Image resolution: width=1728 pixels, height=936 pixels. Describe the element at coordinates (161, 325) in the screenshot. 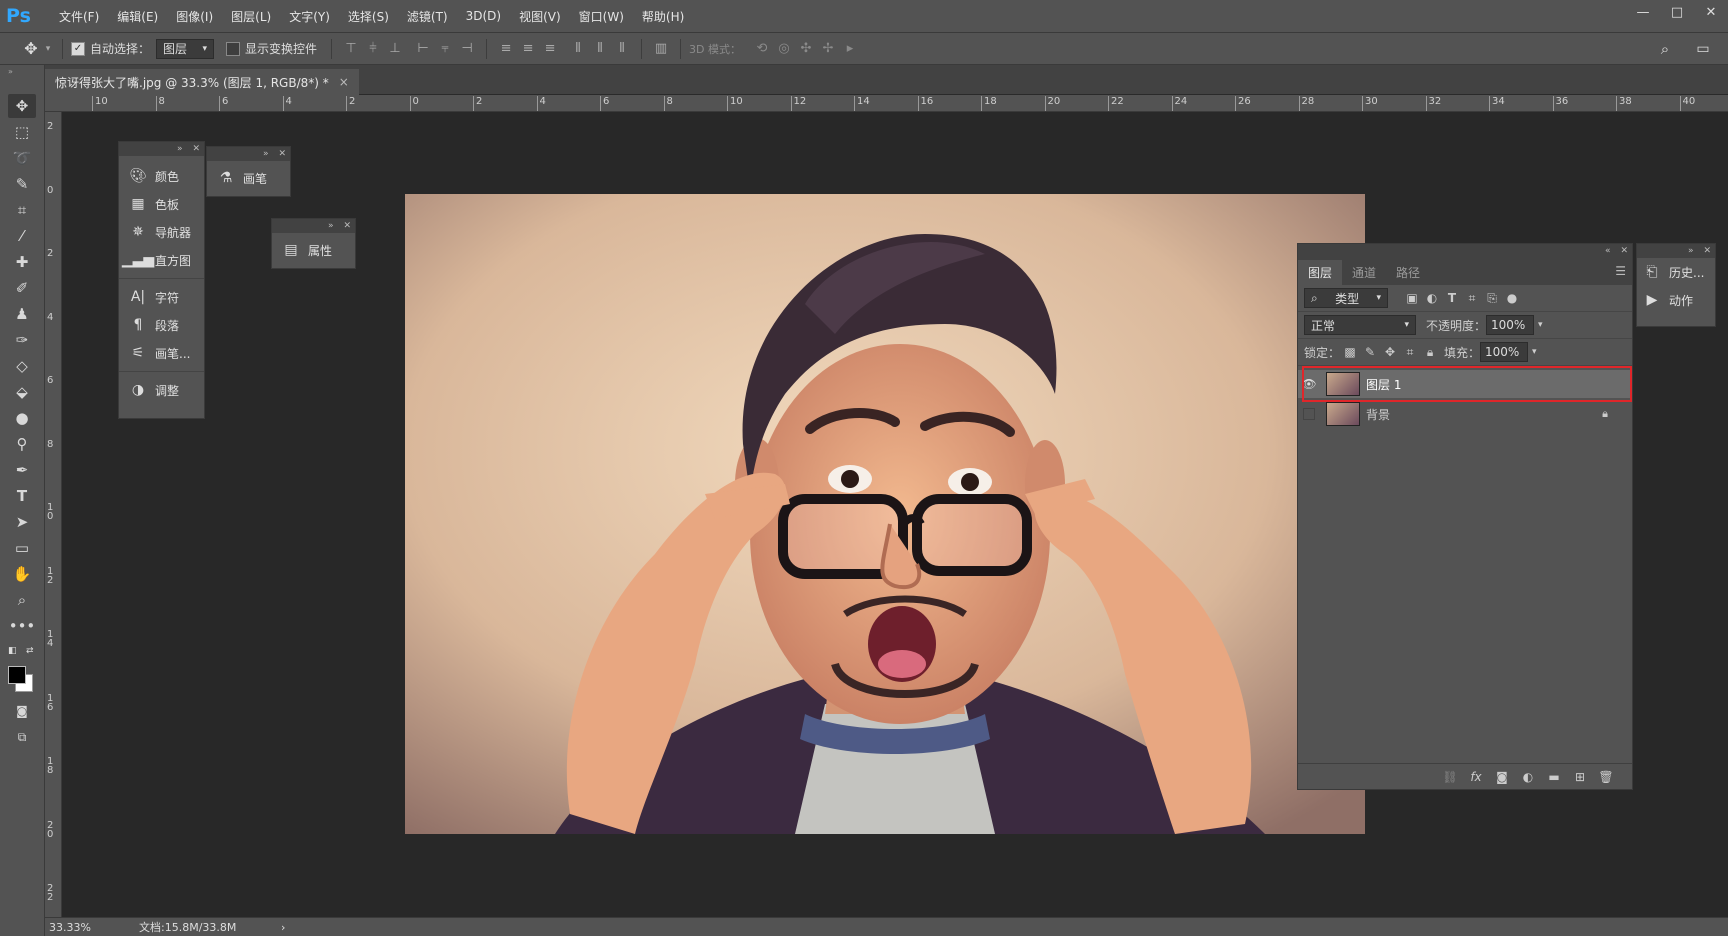

I see `panel-paragraph: ¶ 段落` at that location.